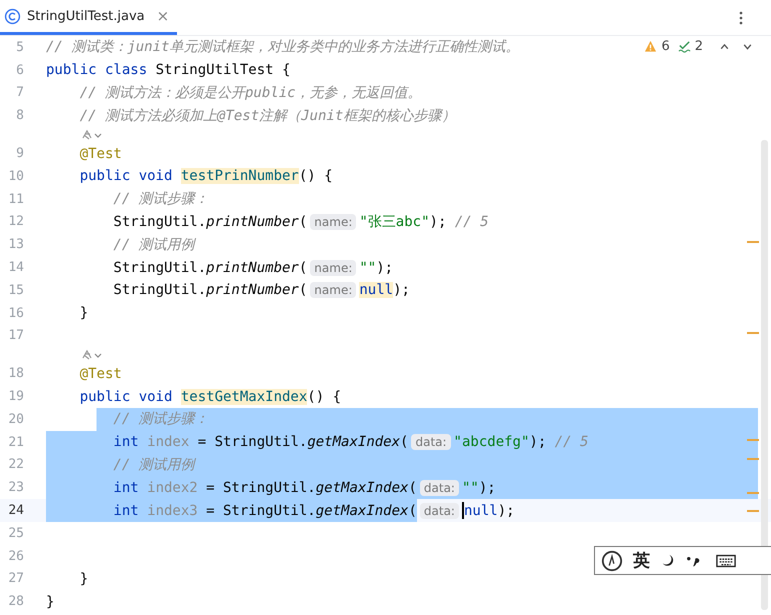 The image size is (771, 615). What do you see at coordinates (283, 47) in the screenshot?
I see `code-comment: // 测试类：junit单元测试框架，对业务类中的业务方法进行正确性测试。` at bounding box center [283, 47].